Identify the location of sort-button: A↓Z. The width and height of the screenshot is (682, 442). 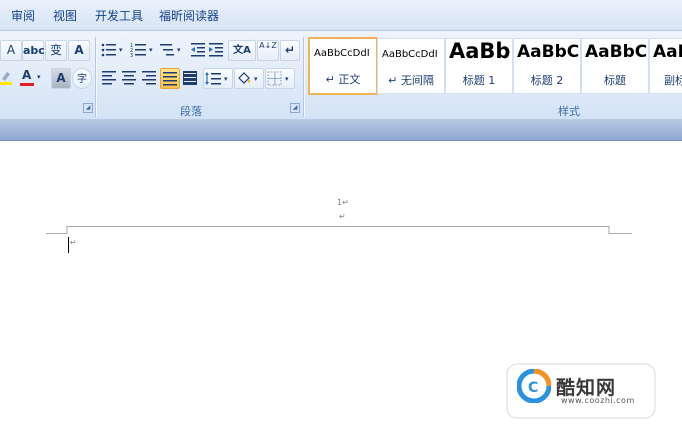
(268, 50).